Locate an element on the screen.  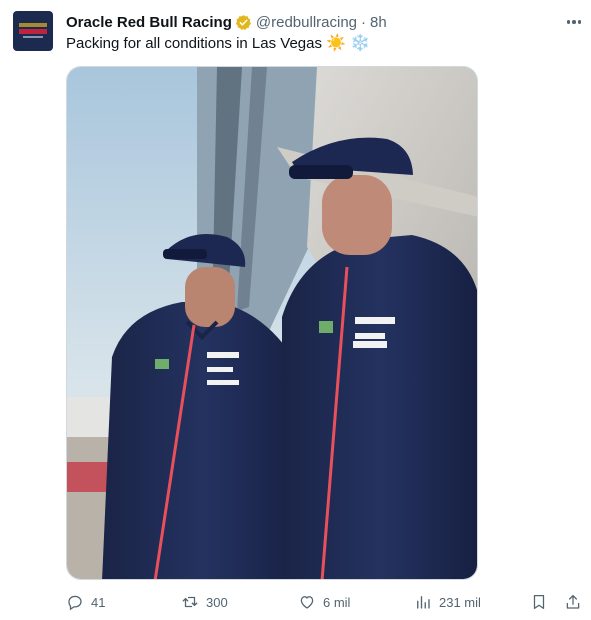
share-button is located at coordinates (573, 602).